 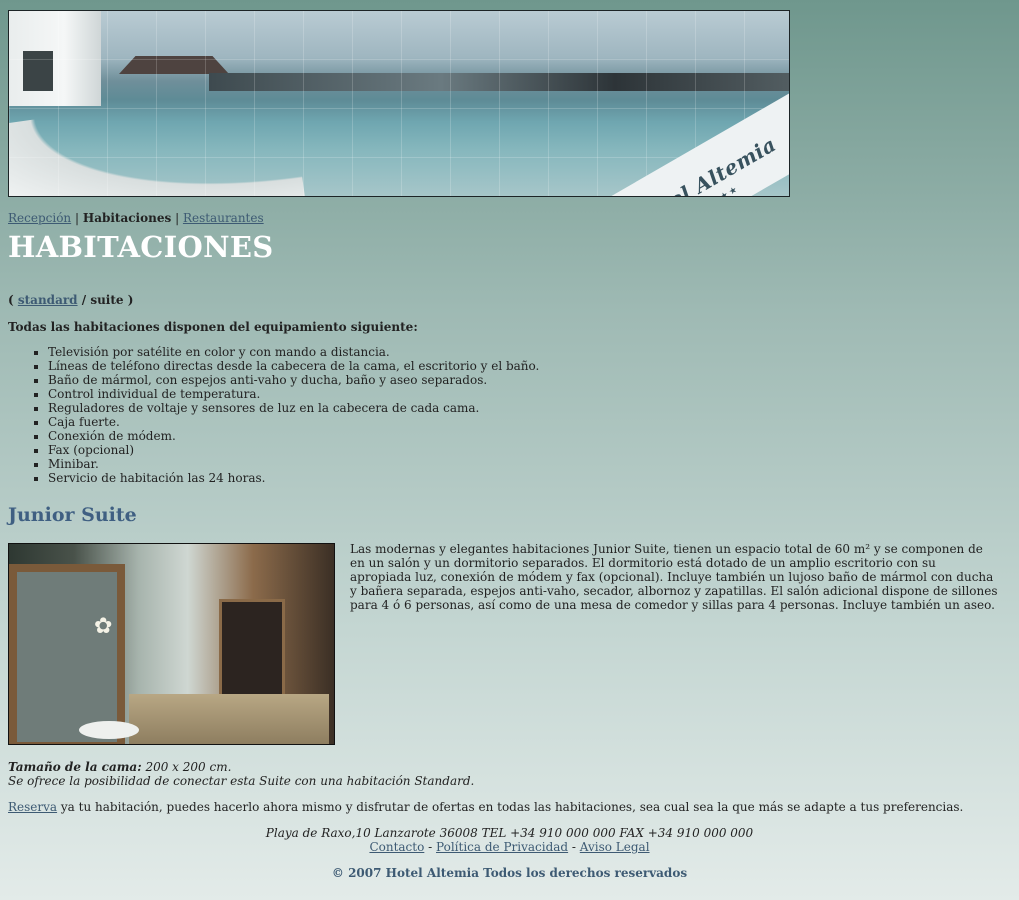 What do you see at coordinates (398, 450) in the screenshot?
I see `list-item: Fax (opcional)` at bounding box center [398, 450].